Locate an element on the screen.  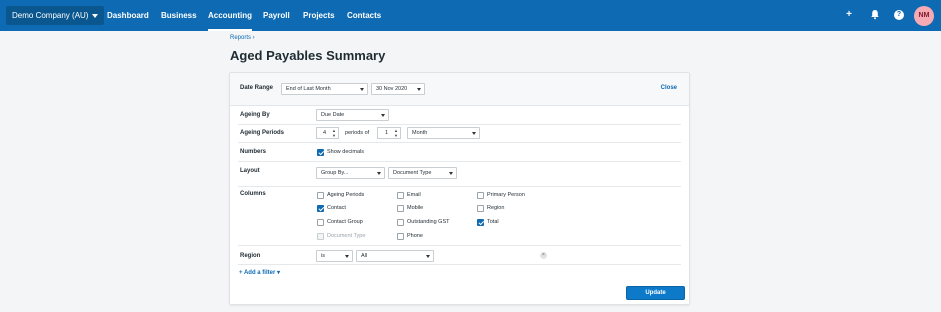
nav-projects: Projects is located at coordinates (319, 15).